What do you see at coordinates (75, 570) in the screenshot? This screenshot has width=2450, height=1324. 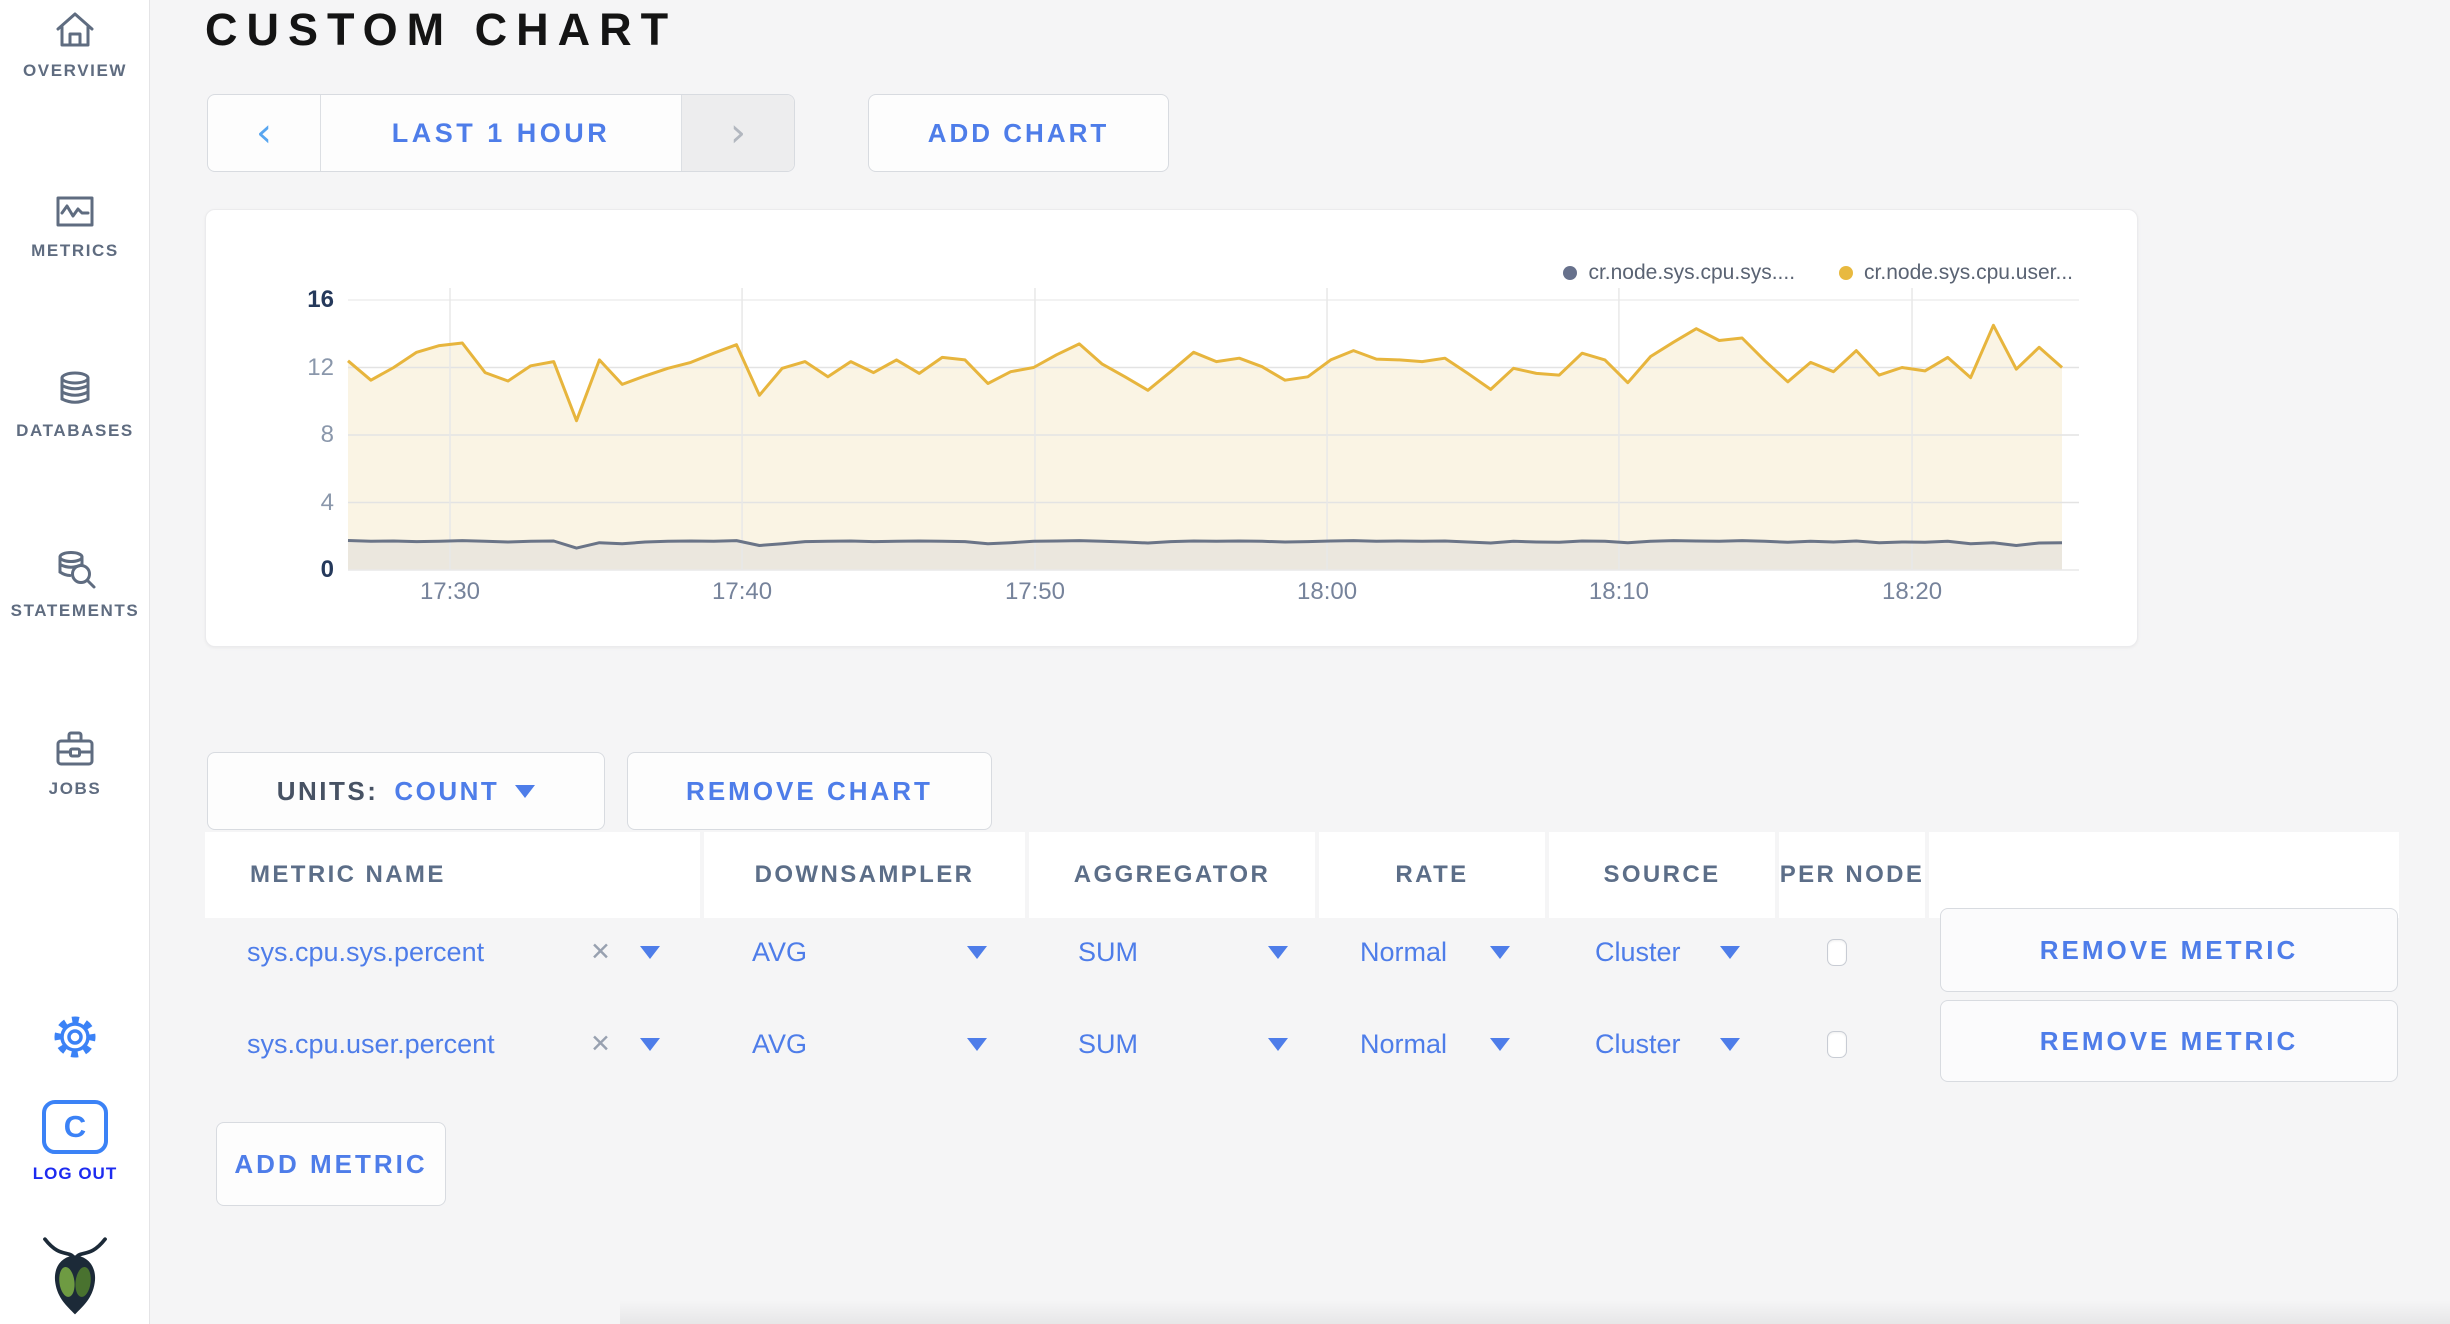 I see `statements-icon` at bounding box center [75, 570].